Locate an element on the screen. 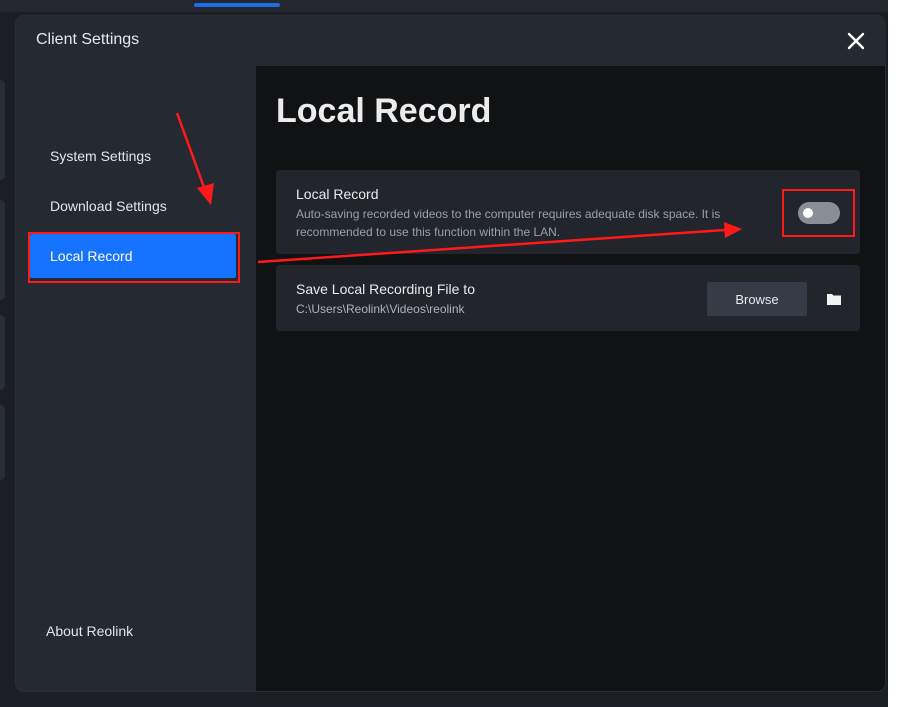 Image resolution: width=901 pixels, height=707 pixels. open-folder-button is located at coordinates (834, 299).